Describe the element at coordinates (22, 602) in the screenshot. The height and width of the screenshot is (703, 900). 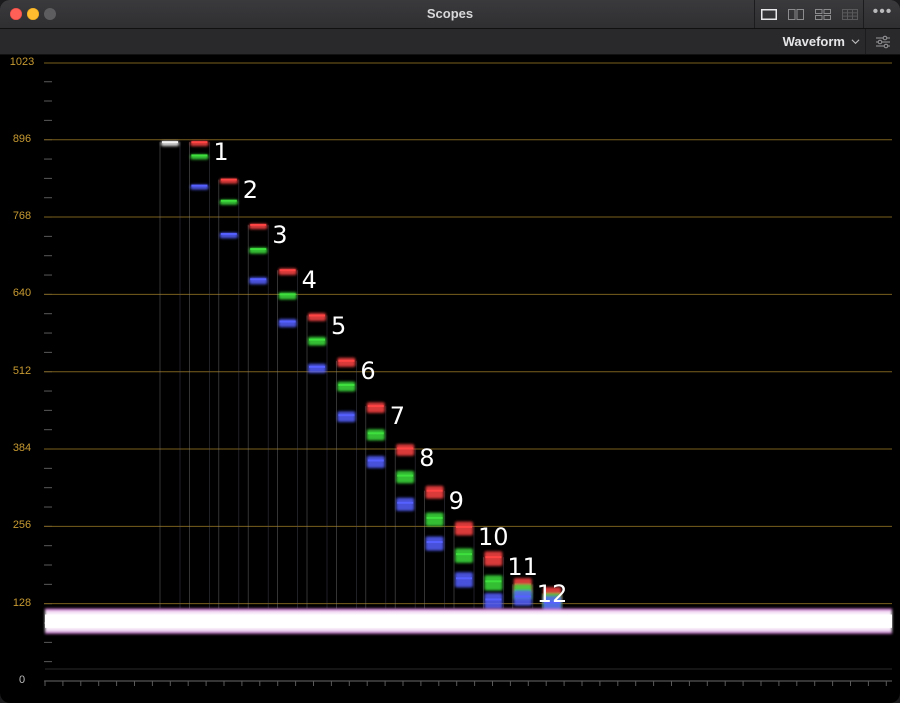
I see `axis-tick-label: 128` at that location.